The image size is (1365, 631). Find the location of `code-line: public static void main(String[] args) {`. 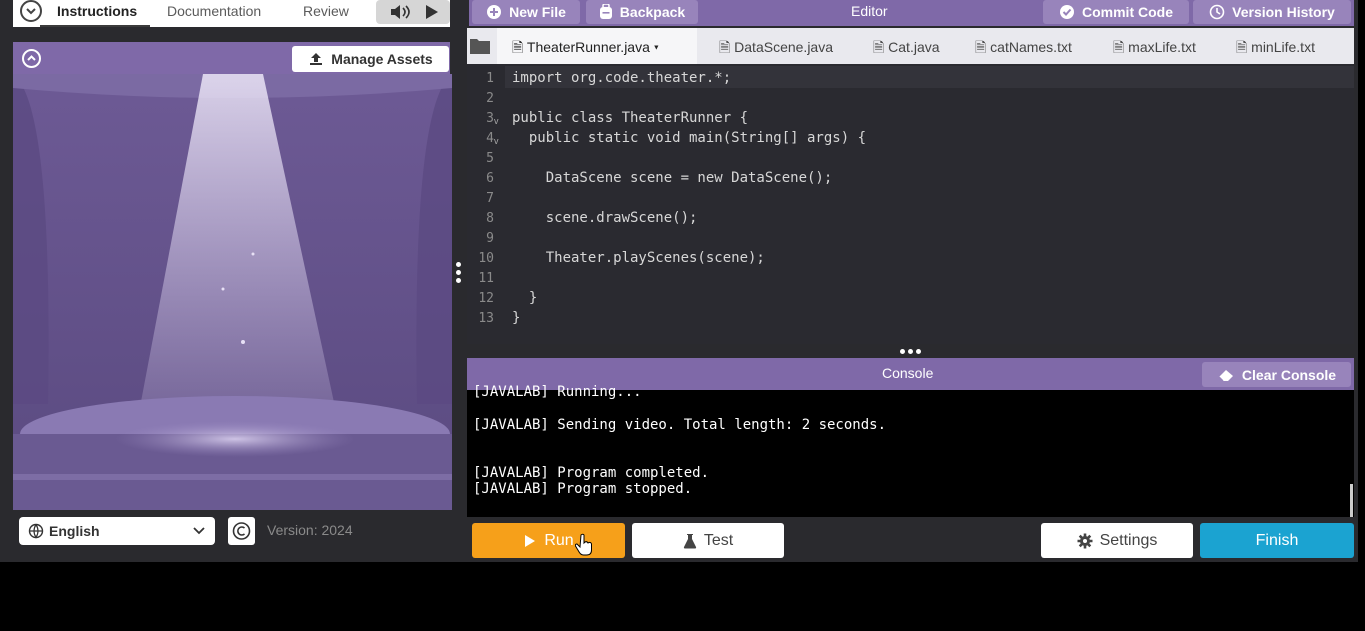

code-line: public static void main(String[] args) { is located at coordinates (689, 138).